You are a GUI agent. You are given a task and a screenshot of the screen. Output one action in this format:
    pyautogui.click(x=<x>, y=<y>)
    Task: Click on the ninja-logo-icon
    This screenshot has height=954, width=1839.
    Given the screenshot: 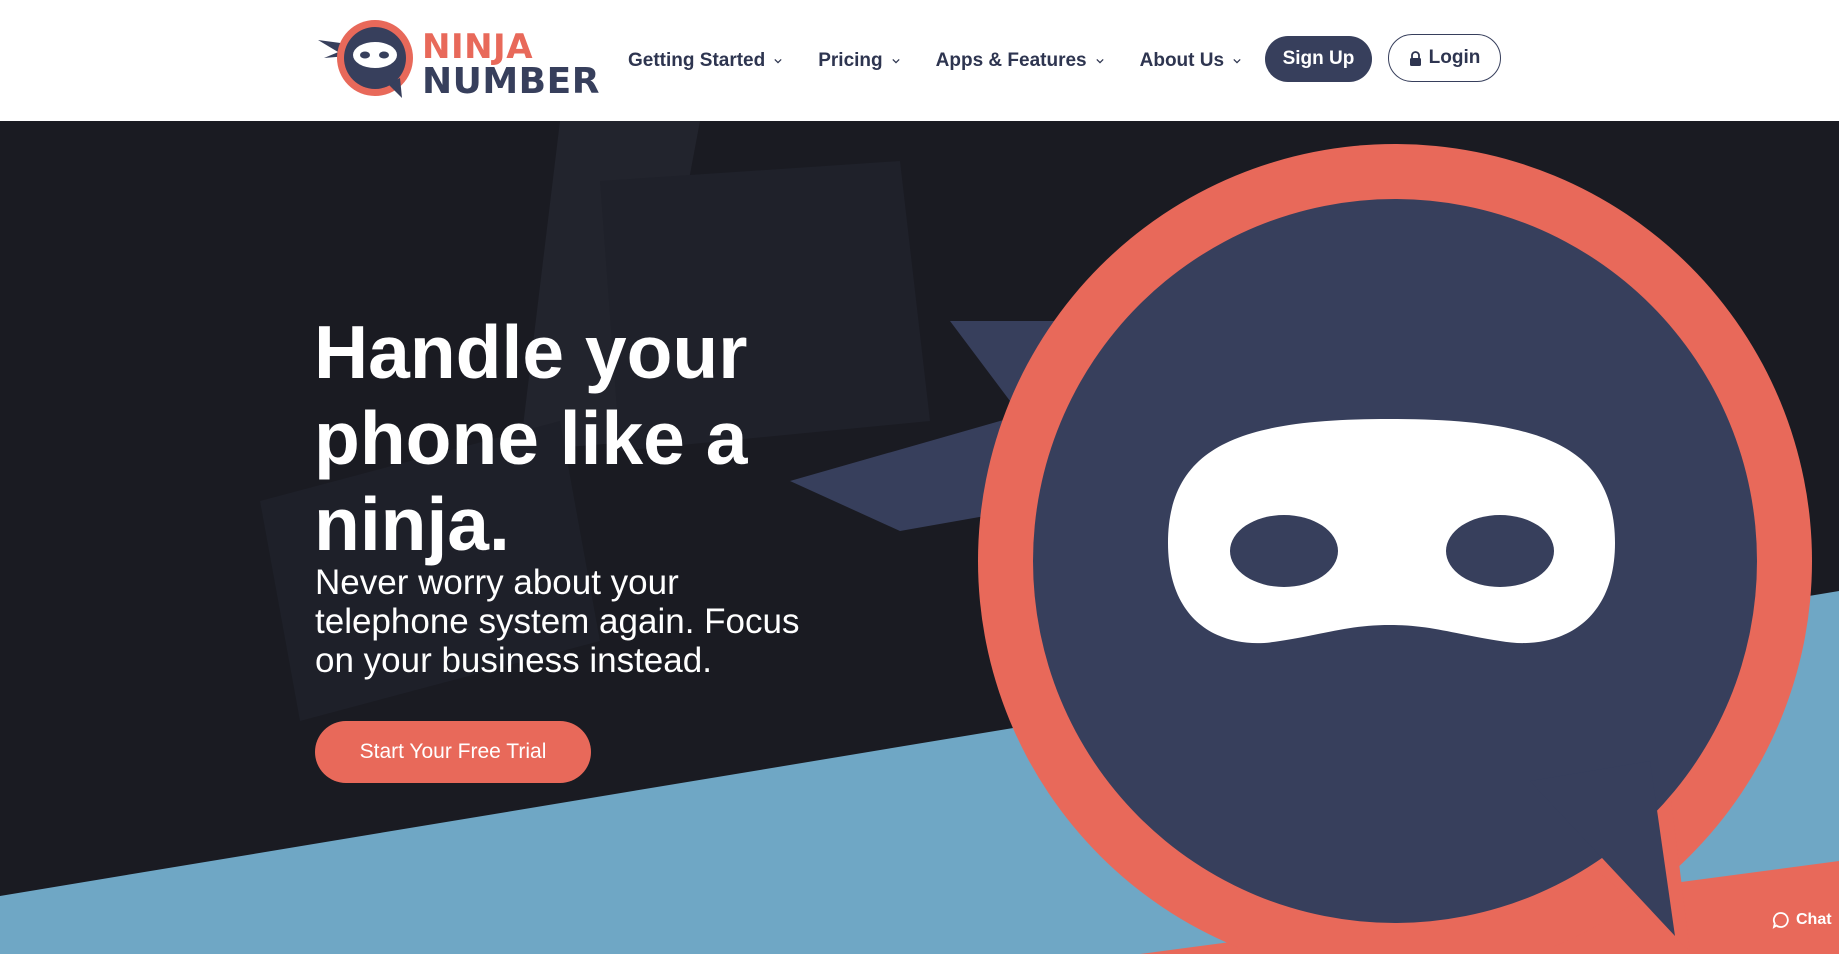 What is the action you would take?
    pyautogui.click(x=365, y=59)
    